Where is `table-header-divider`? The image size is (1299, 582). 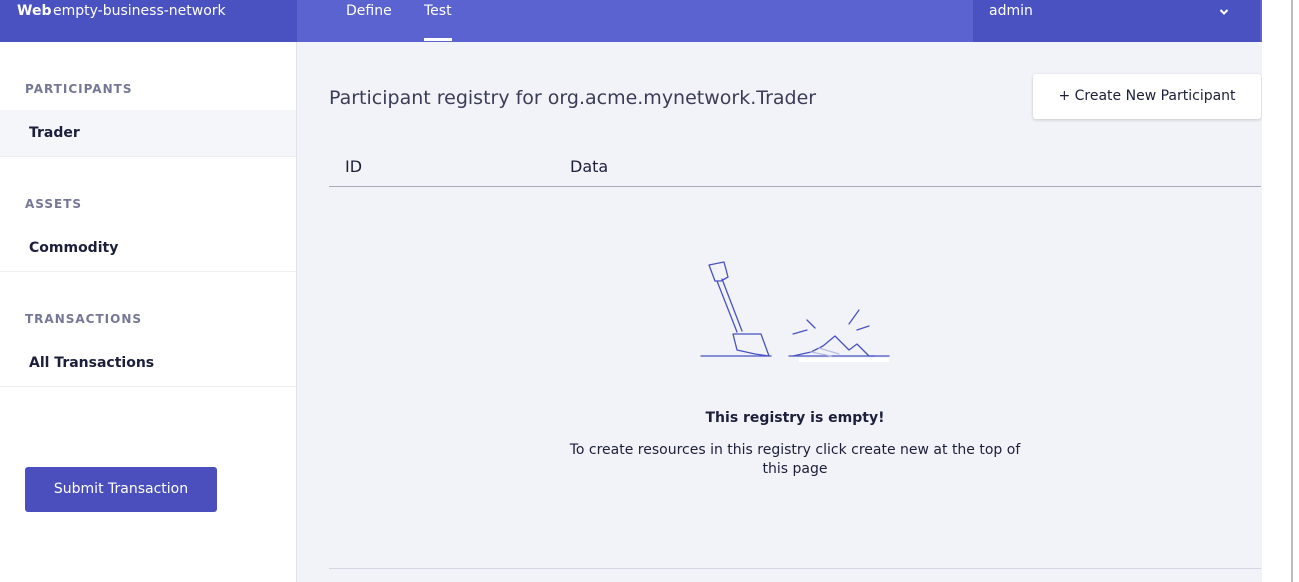 table-header-divider is located at coordinates (795, 186).